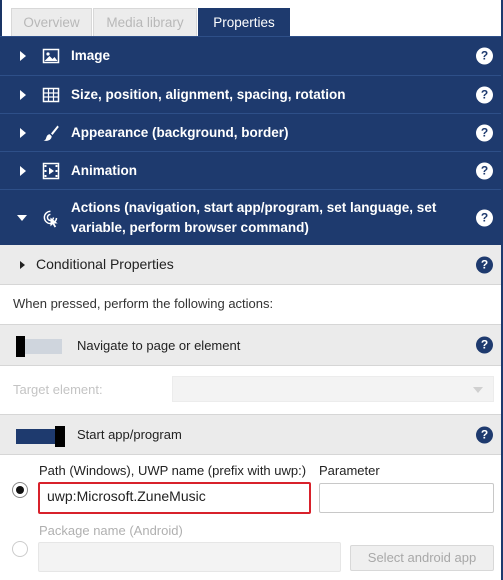  What do you see at coordinates (20, 549) in the screenshot?
I see `android-radio` at bounding box center [20, 549].